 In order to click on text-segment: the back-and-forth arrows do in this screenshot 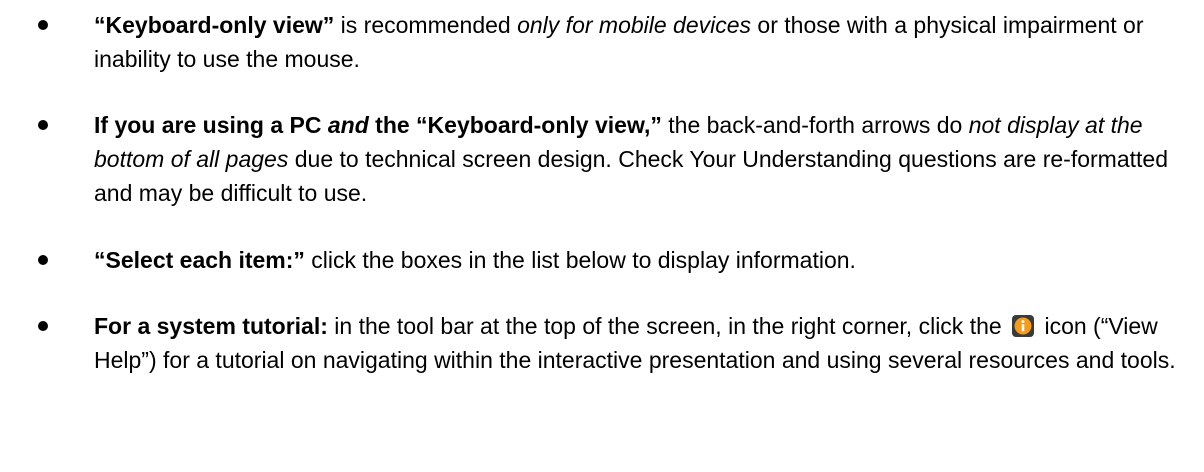, I will do `click(815, 125)`.